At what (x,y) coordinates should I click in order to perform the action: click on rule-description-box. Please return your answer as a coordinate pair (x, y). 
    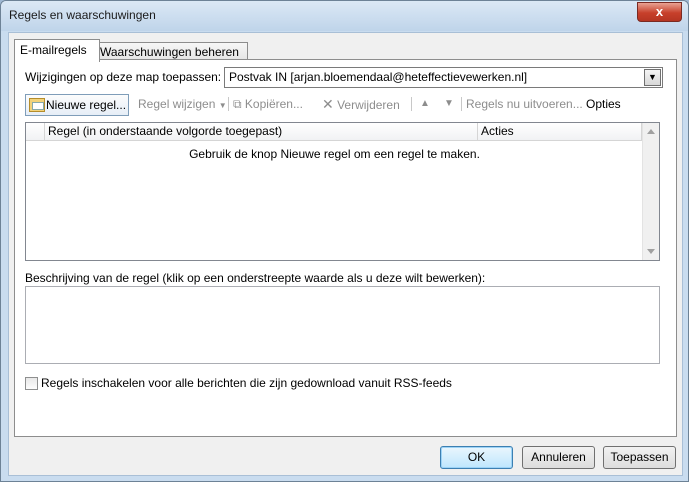
    Looking at the image, I should click on (342, 325).